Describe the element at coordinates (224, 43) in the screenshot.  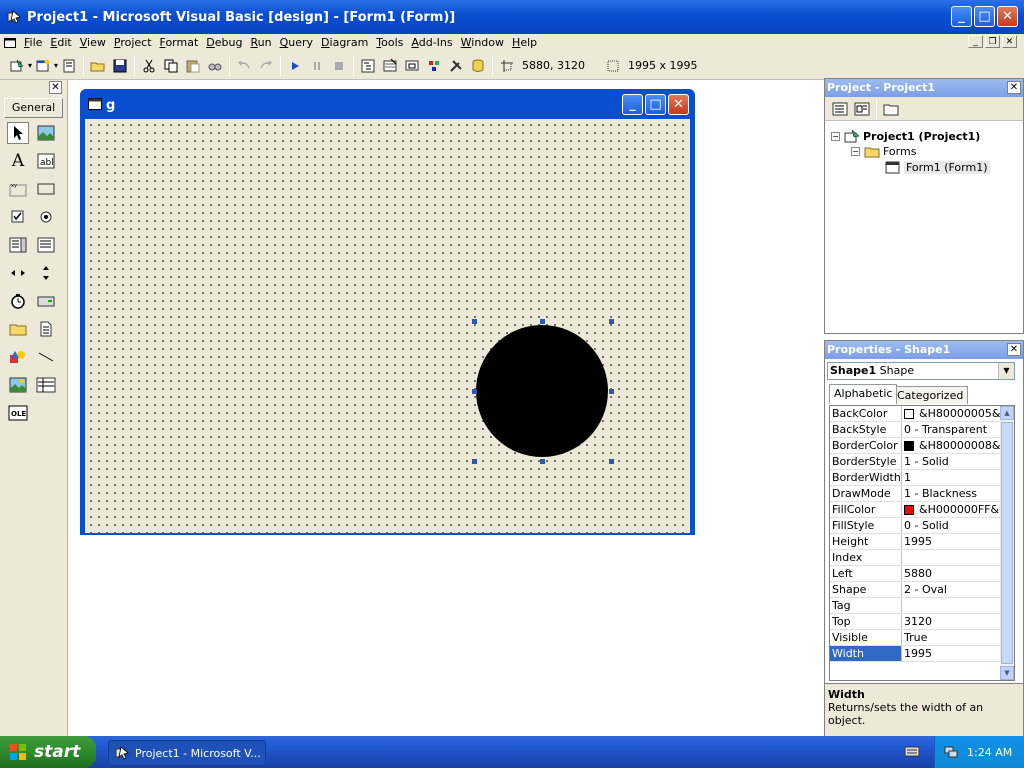
I see `menu-debug: Debug` at that location.